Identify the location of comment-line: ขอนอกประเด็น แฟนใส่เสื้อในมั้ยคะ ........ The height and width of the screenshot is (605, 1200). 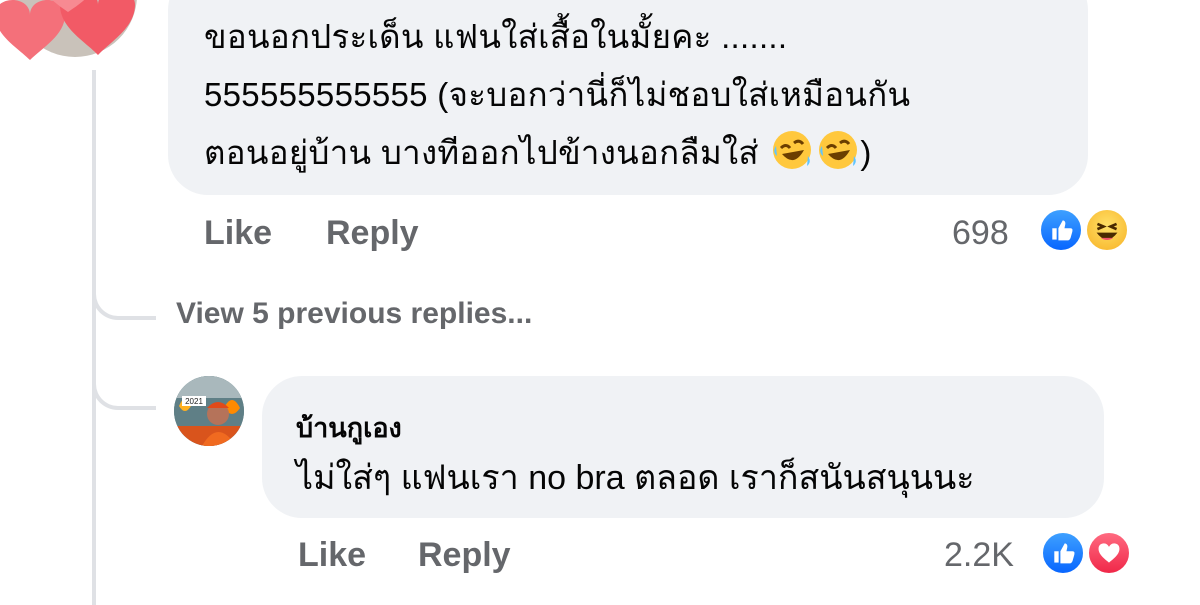
(496, 36).